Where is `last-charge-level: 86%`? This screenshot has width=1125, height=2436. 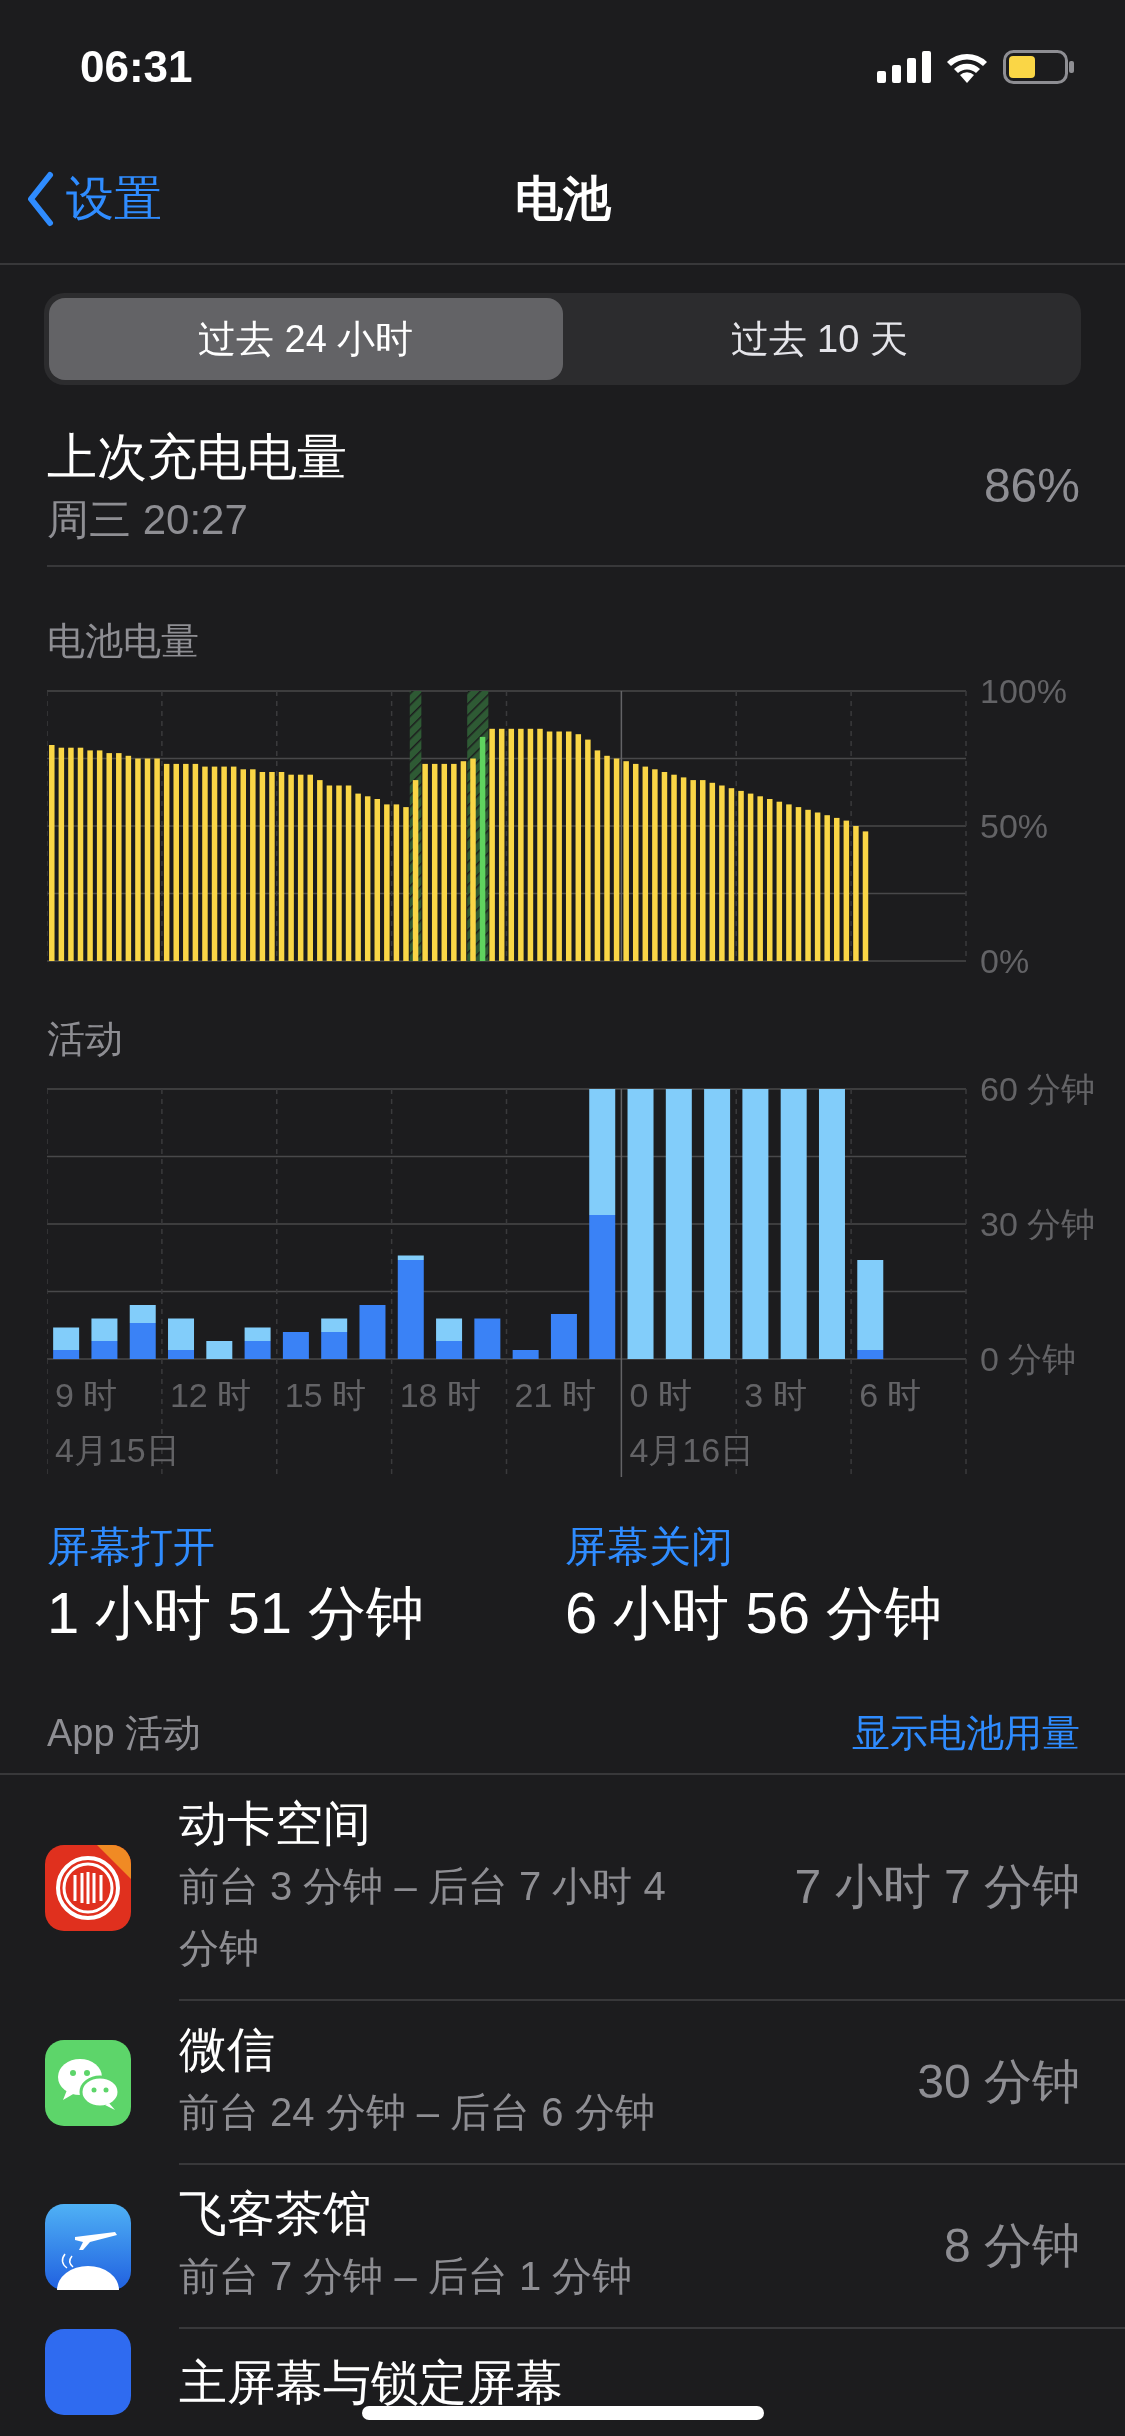 last-charge-level: 86% is located at coordinates (1031, 486).